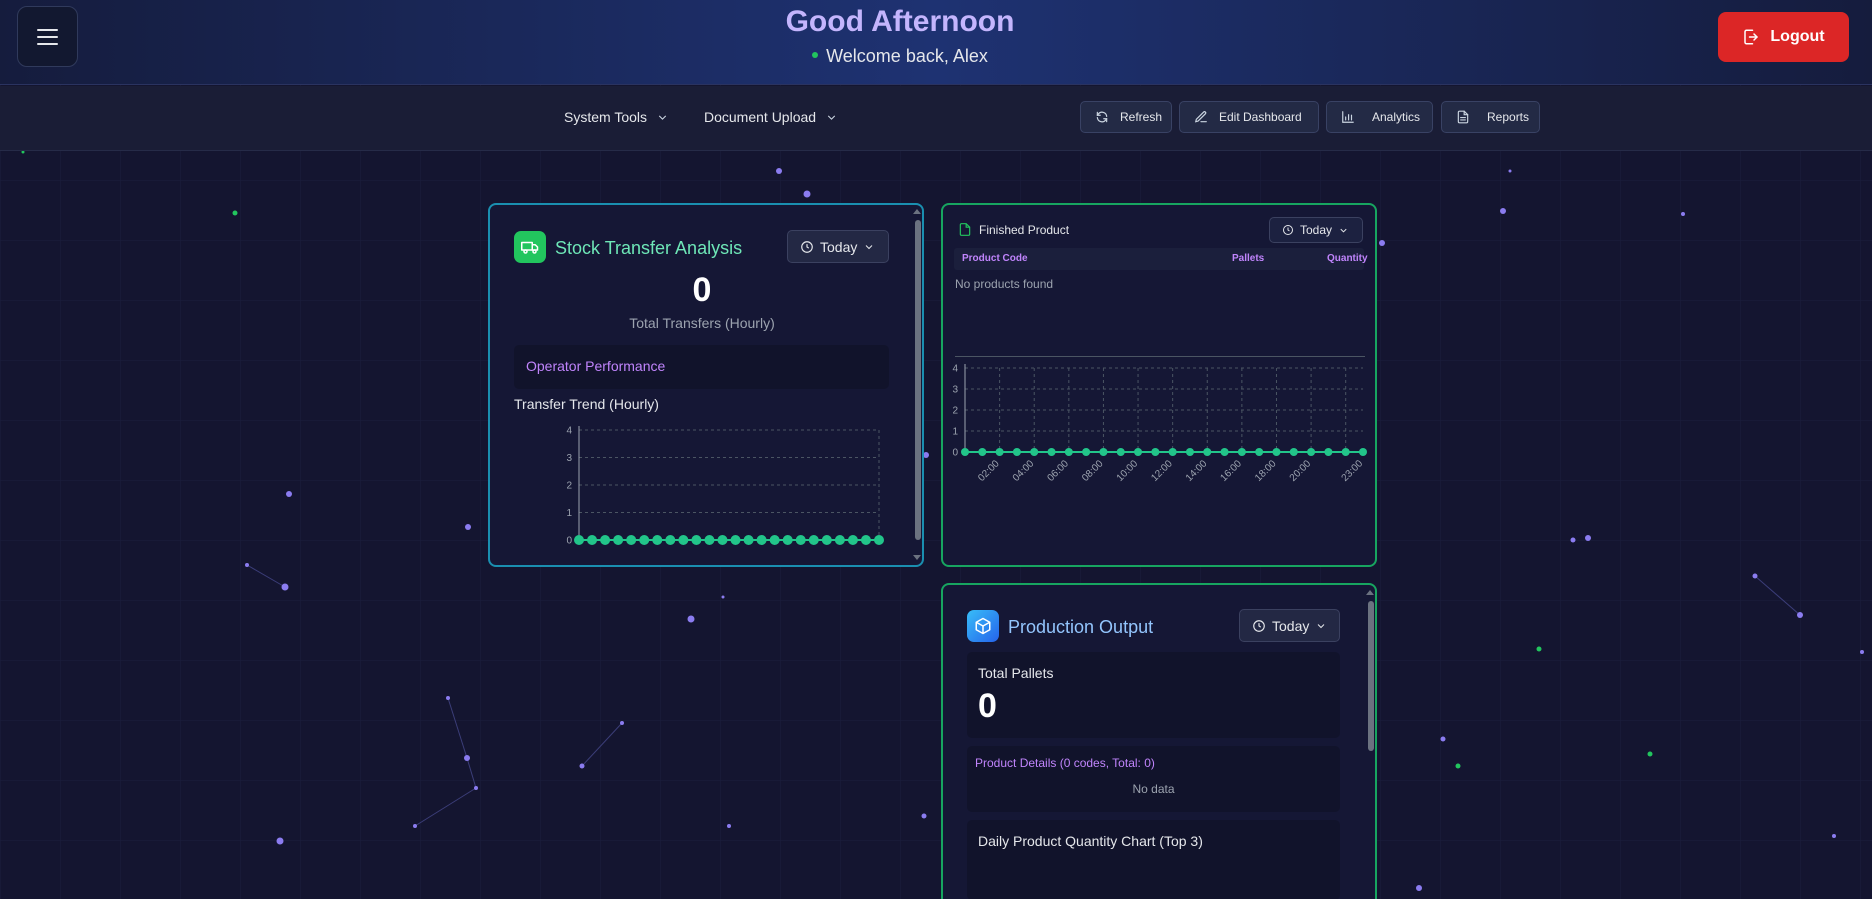  Describe the element at coordinates (1301, 471) in the screenshot. I see `x-axis-tick-label: 20:00` at that location.